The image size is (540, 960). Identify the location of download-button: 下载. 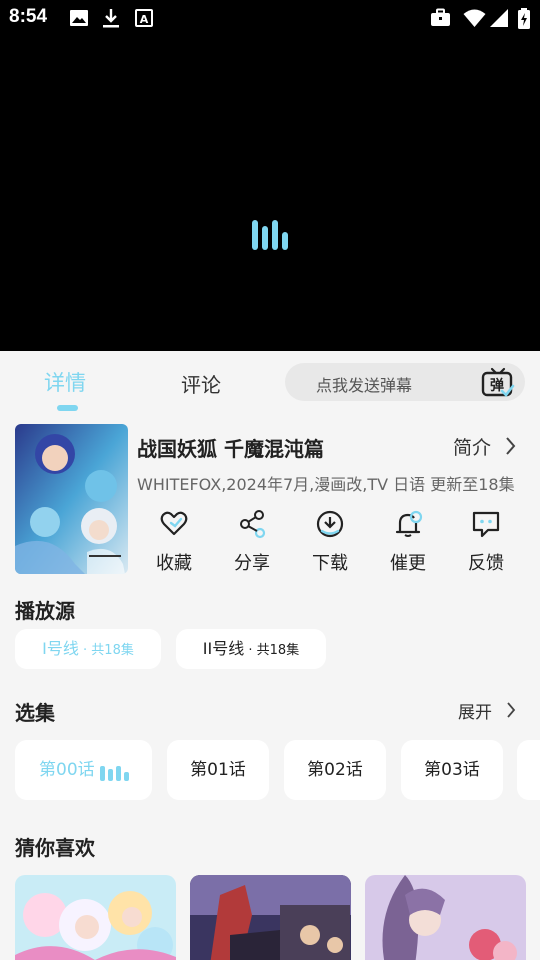
(330, 542).